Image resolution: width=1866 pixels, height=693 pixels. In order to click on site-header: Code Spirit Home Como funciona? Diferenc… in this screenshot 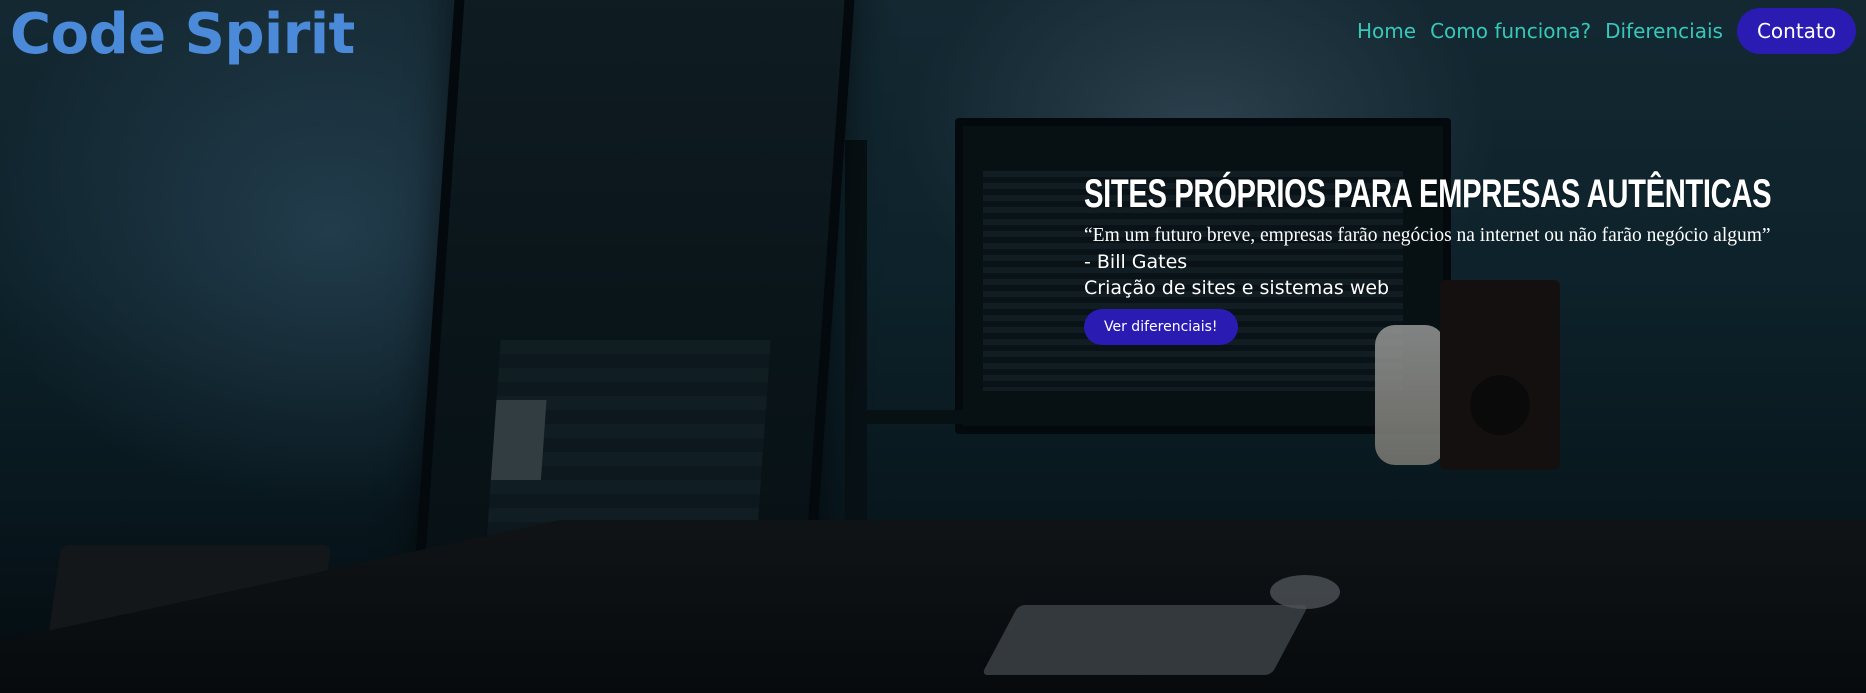, I will do `click(933, 35)`.